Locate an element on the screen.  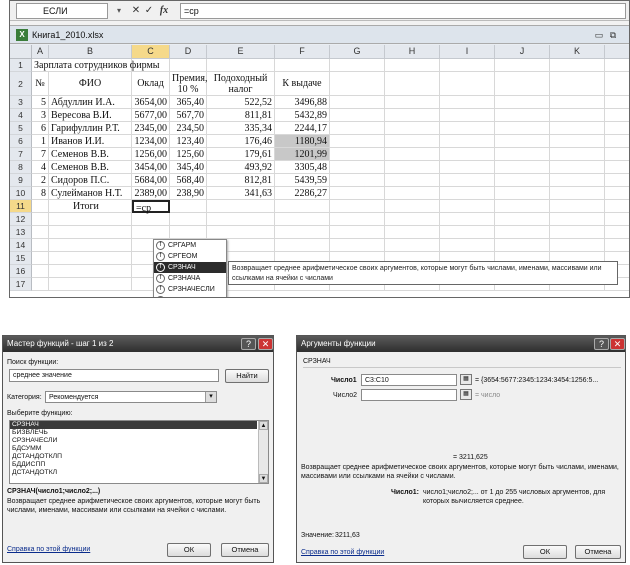
row-header: 4 is located at coordinates (21, 115).